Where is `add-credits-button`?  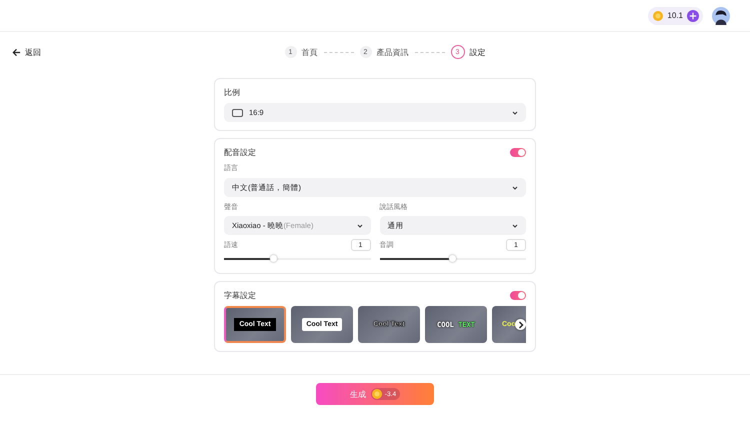 add-credits-button is located at coordinates (693, 16).